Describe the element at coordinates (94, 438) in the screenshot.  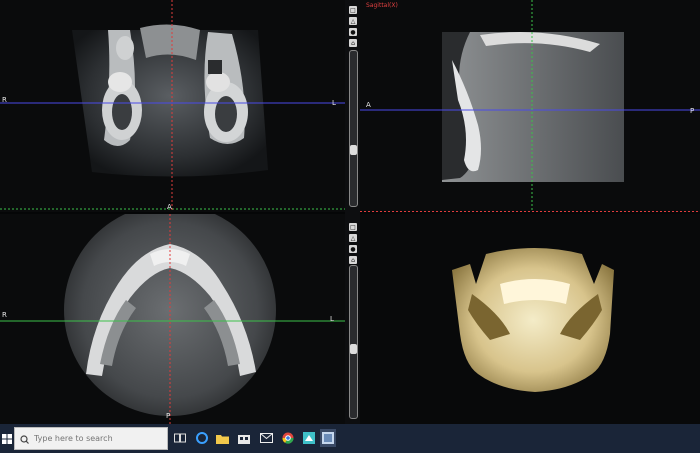
I see `search-input` at that location.